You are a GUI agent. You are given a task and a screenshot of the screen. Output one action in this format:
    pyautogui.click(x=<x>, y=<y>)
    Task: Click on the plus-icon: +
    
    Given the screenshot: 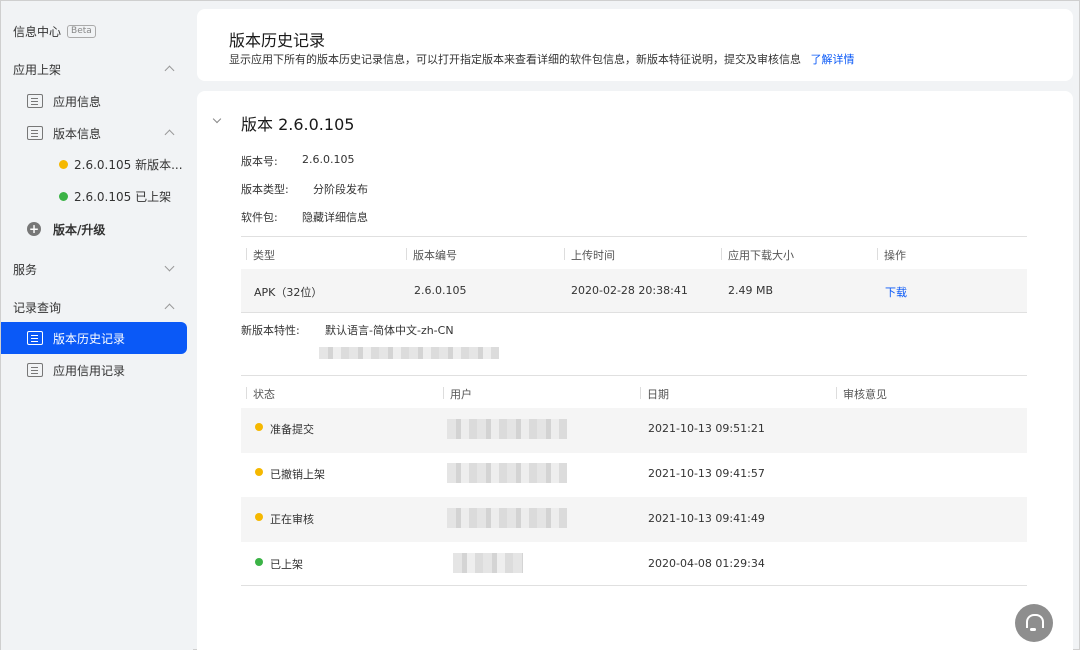 What is the action you would take?
    pyautogui.click(x=34, y=229)
    